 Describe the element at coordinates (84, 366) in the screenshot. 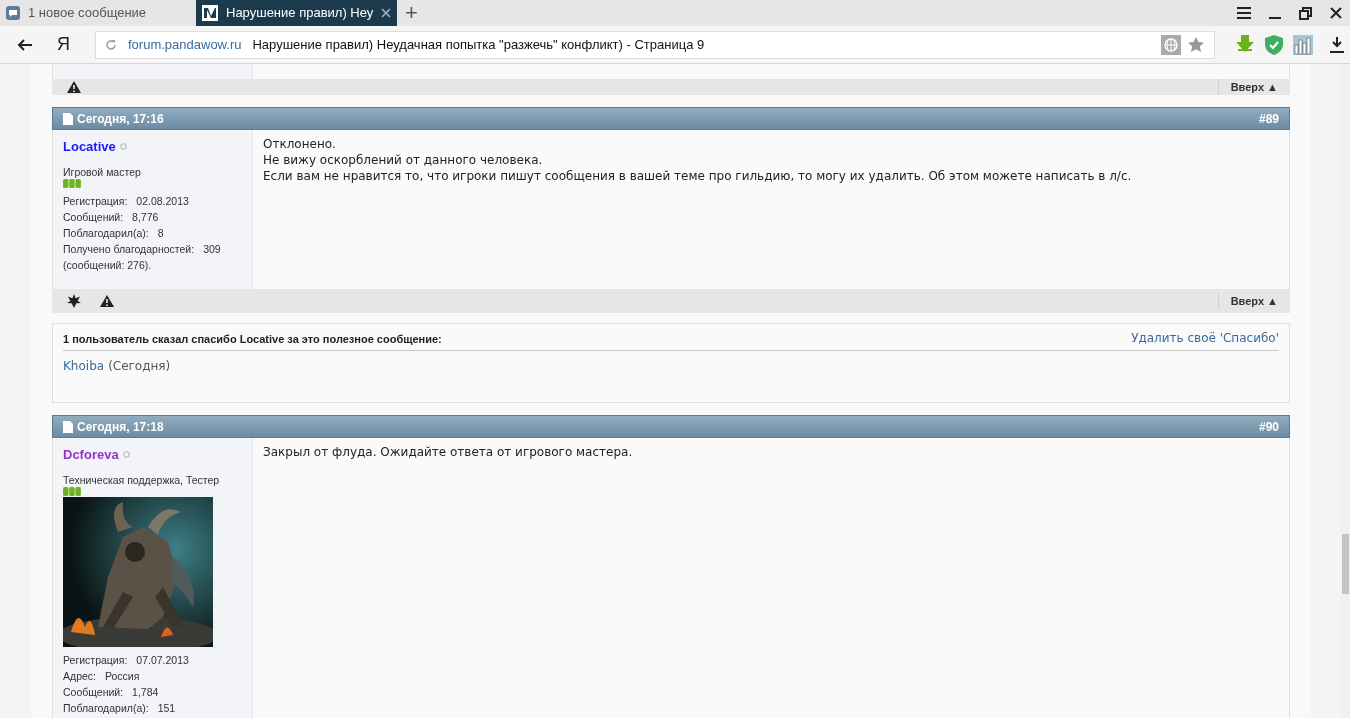

I see `user-link: Khoiba` at that location.